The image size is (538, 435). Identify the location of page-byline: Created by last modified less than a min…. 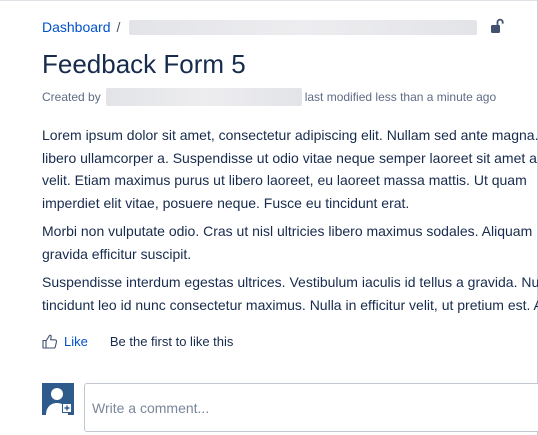
(269, 97).